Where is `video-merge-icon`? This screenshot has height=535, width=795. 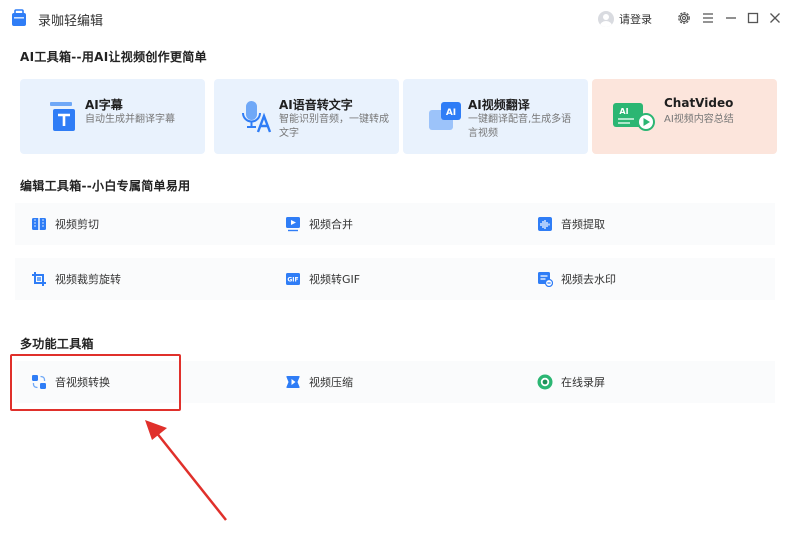
video-merge-icon is located at coordinates (293, 224).